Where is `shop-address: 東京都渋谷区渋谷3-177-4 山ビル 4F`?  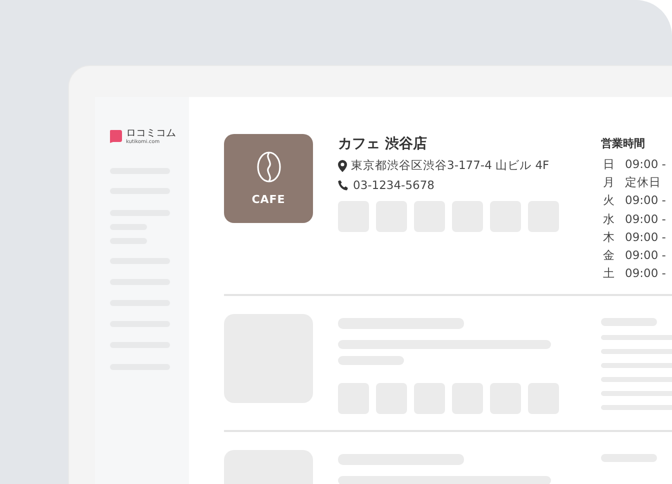 shop-address: 東京都渋谷区渋谷3-177-4 山ビル 4F is located at coordinates (450, 165).